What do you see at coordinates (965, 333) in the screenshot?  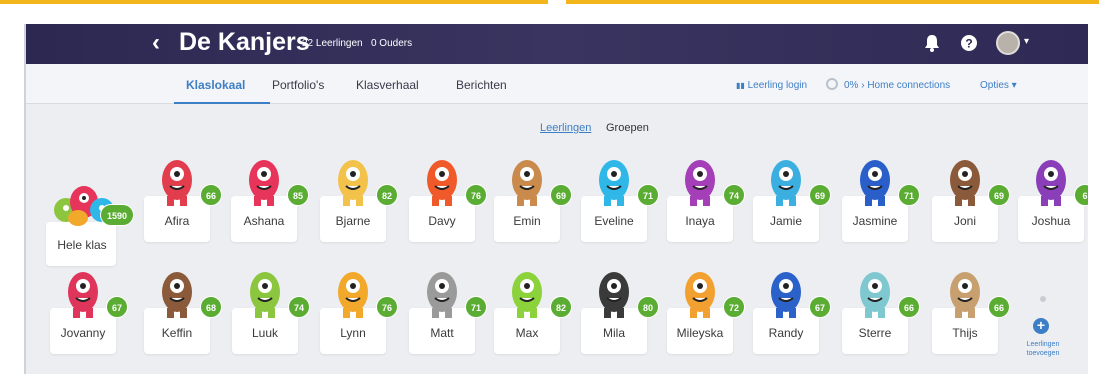 I see `student-name: Thijs` at bounding box center [965, 333].